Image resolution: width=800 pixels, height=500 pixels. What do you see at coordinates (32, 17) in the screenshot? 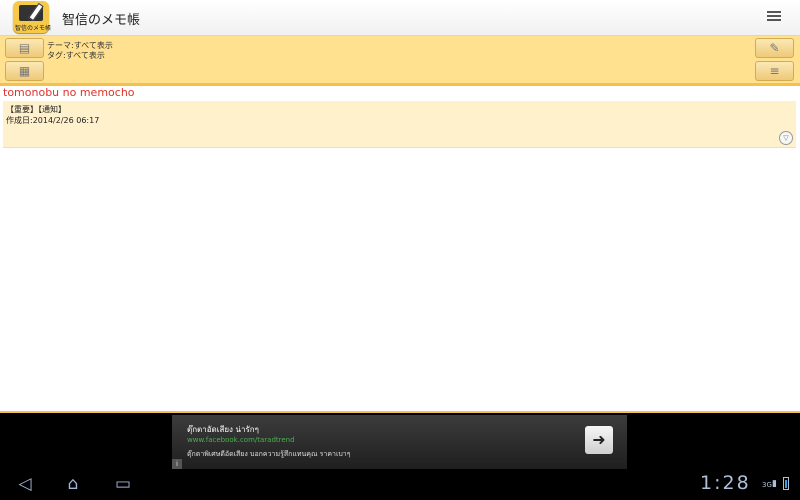
I see `app-icon: 智信のメモ帳` at bounding box center [32, 17].